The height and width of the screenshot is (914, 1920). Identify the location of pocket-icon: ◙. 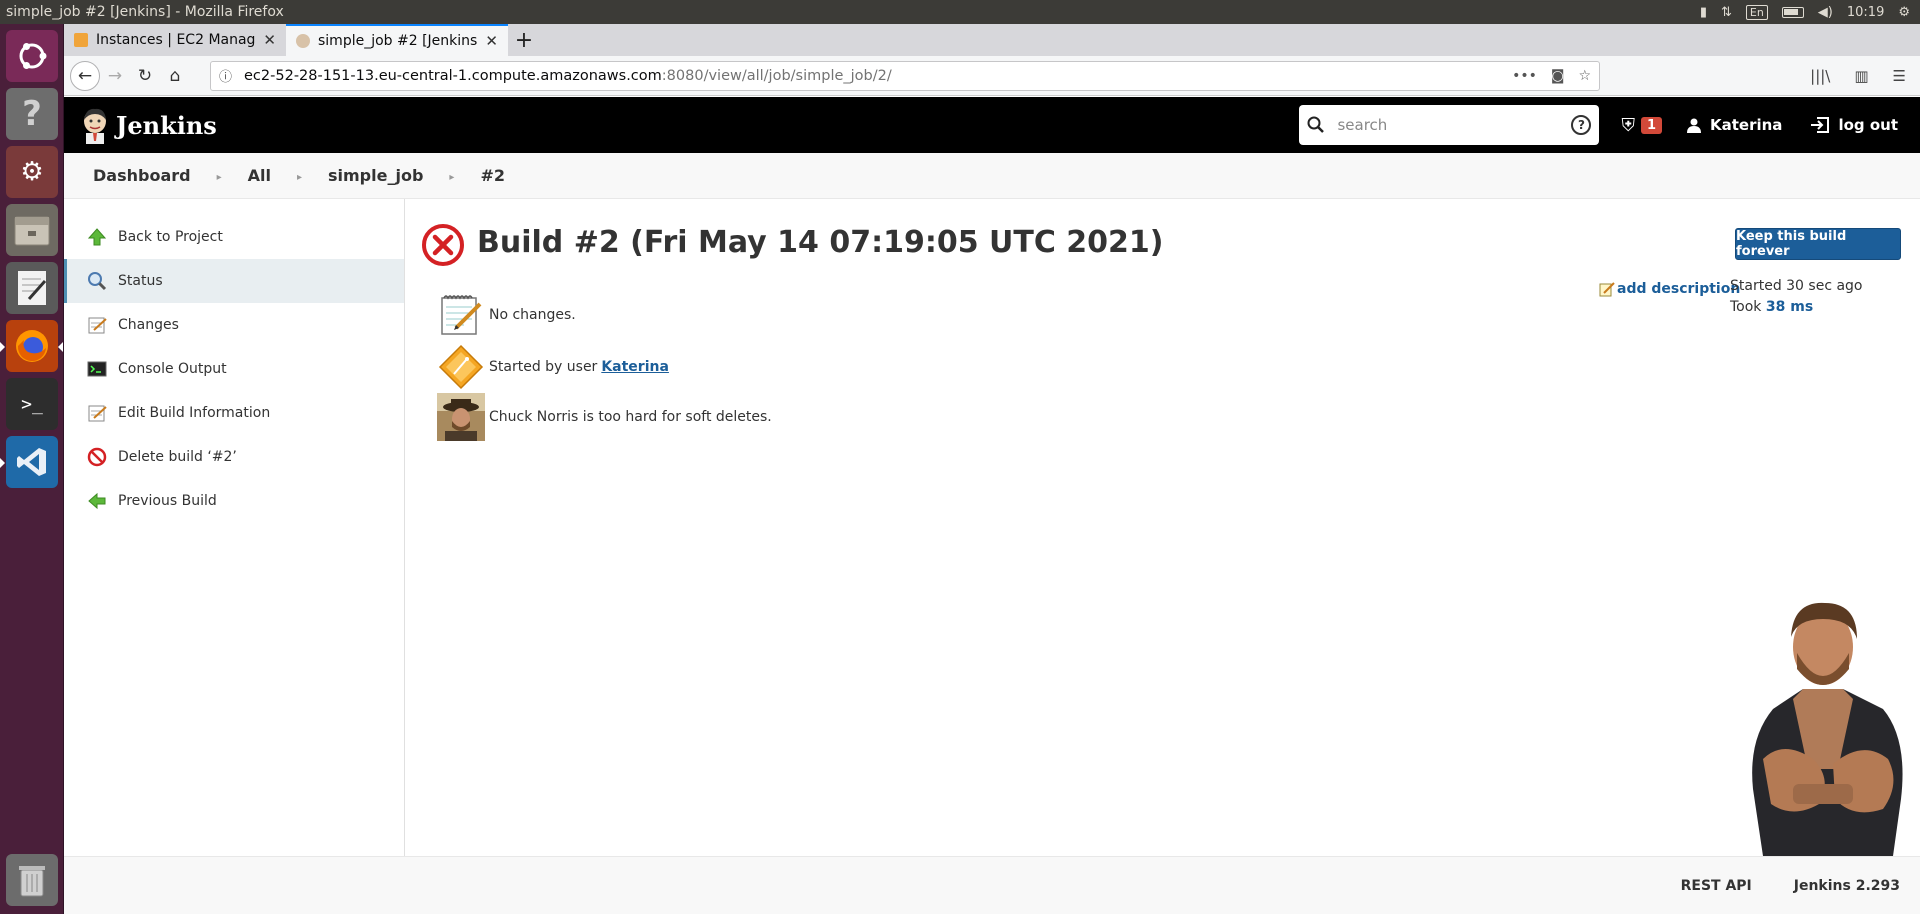
(1558, 76).